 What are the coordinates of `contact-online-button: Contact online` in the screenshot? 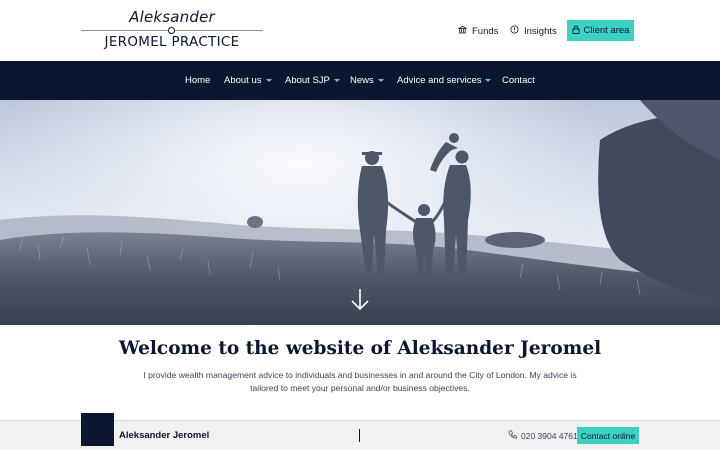 It's located at (608, 435).